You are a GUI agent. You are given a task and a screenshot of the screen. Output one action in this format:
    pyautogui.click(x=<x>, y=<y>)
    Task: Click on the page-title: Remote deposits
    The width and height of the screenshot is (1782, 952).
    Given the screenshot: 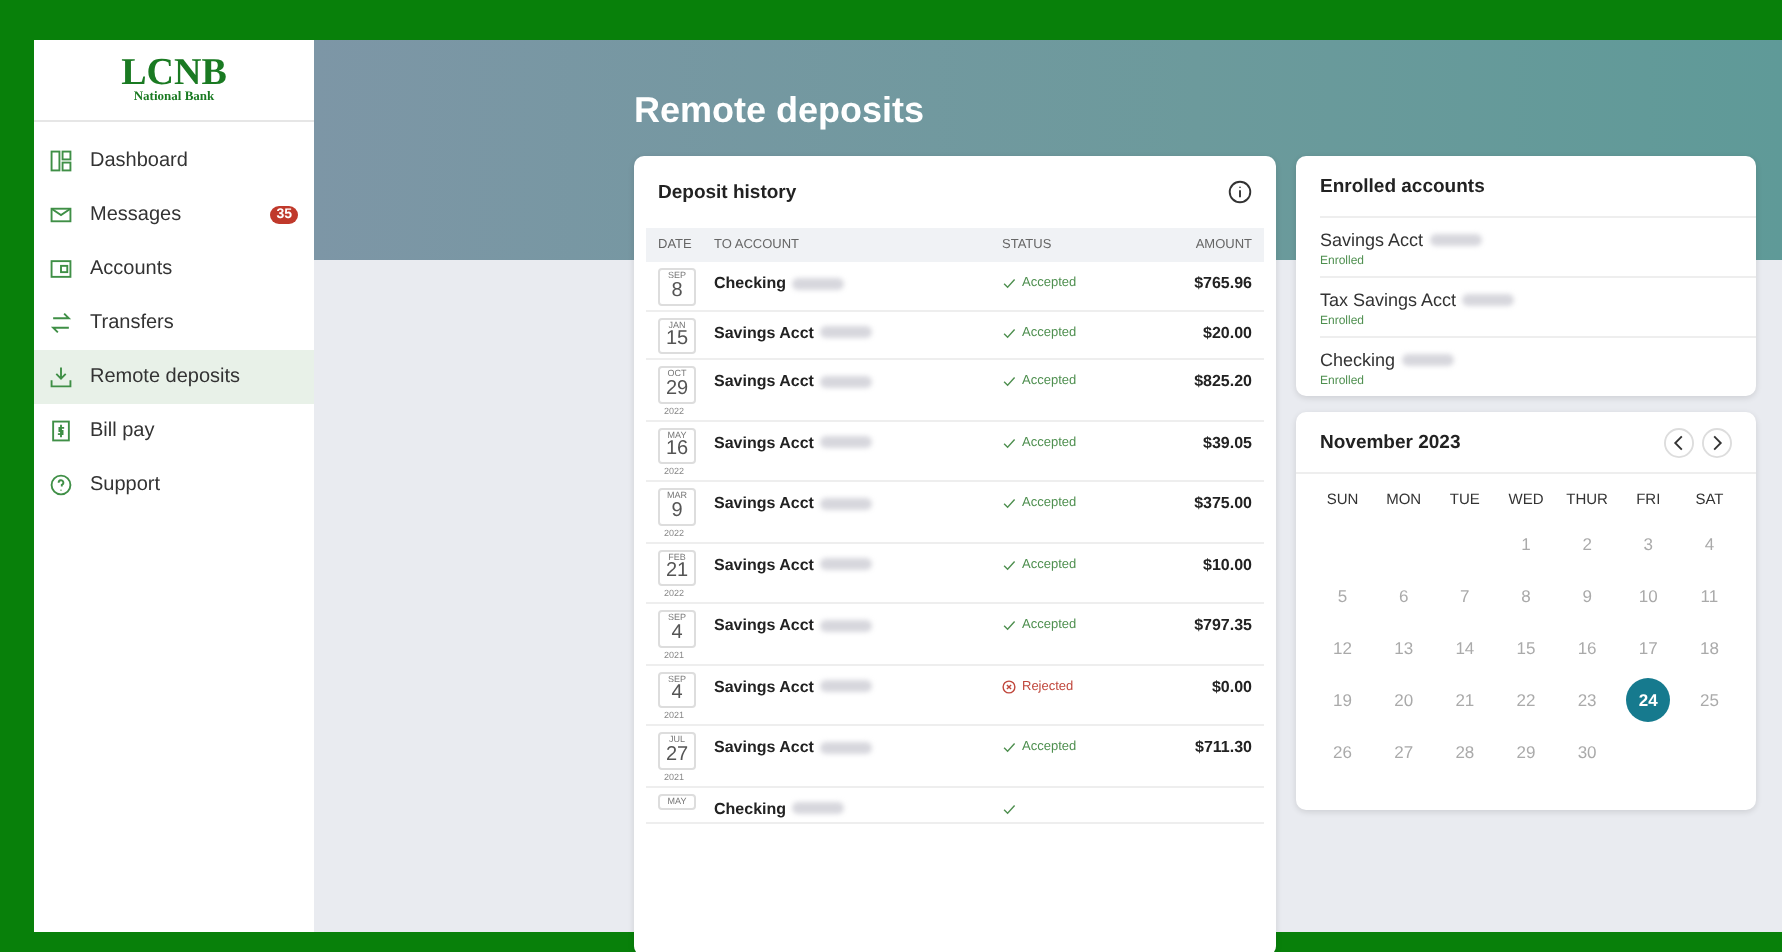 What is the action you would take?
    pyautogui.click(x=780, y=110)
    